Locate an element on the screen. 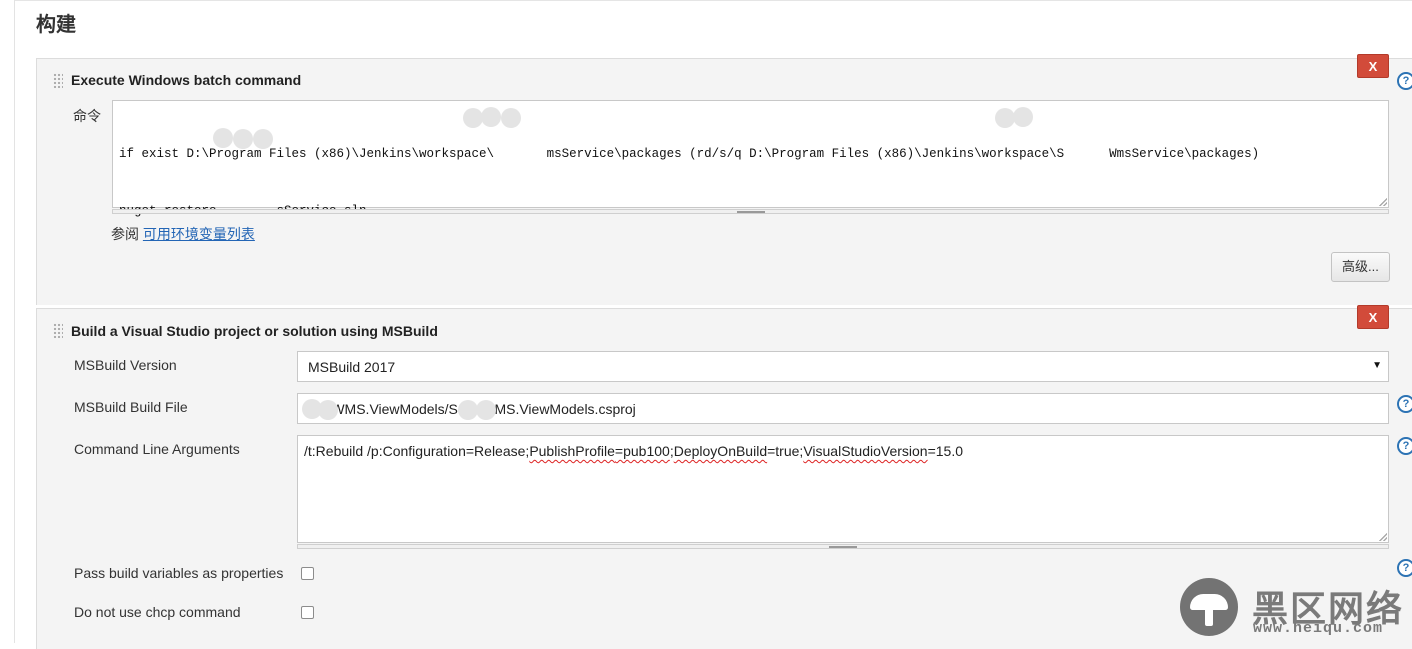 The width and height of the screenshot is (1412, 649). build-file-input: WMS.ViewModels/S WMS.ViewModels.csproj is located at coordinates (843, 408).